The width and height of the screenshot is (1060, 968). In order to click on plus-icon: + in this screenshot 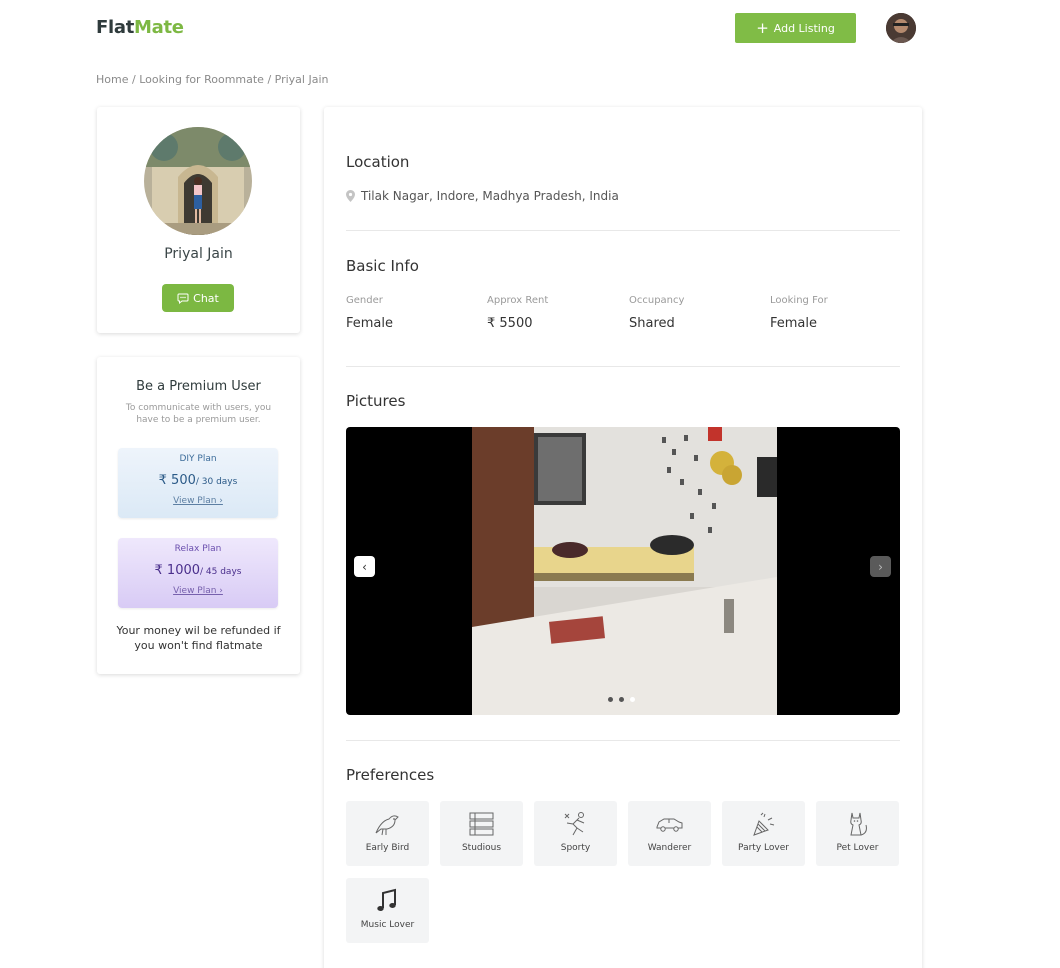, I will do `click(762, 27)`.